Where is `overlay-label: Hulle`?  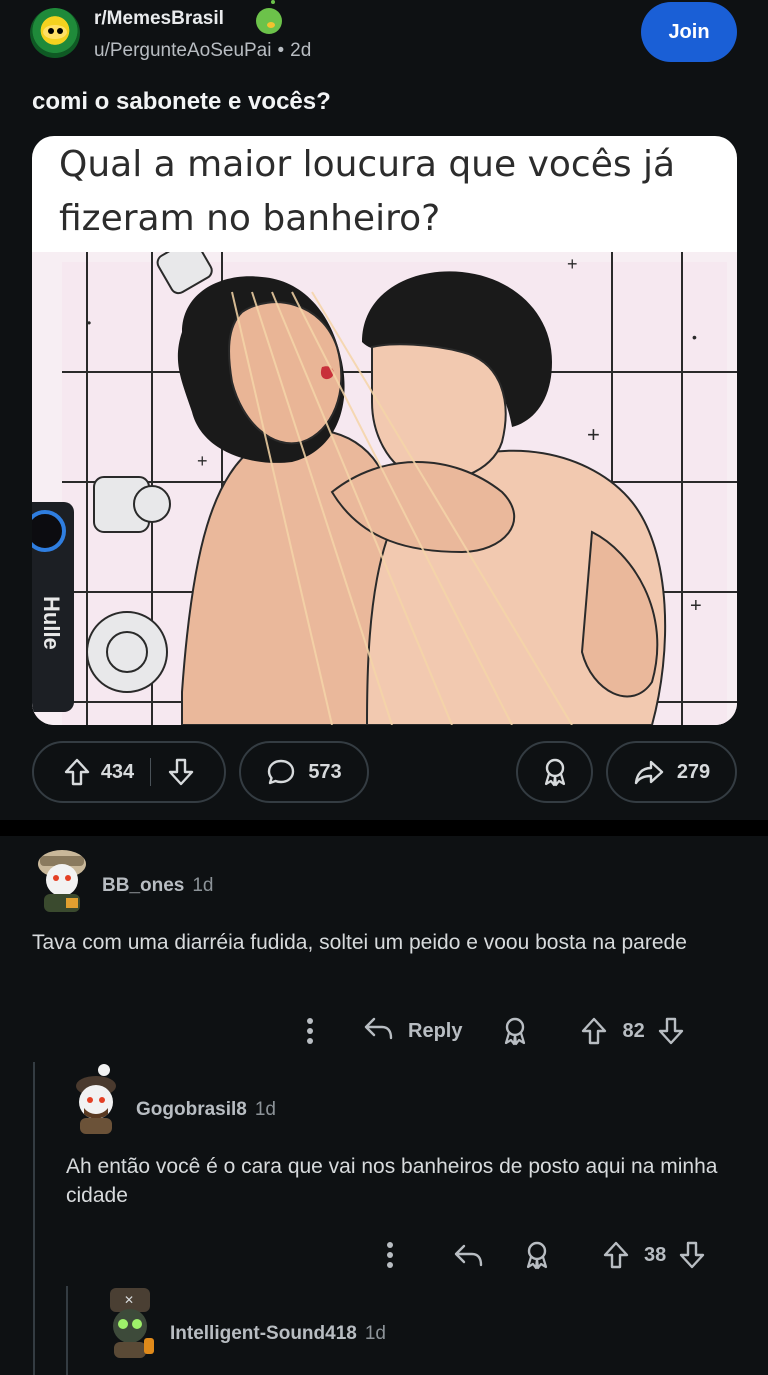
overlay-label: Hulle is located at coordinates (51, 623).